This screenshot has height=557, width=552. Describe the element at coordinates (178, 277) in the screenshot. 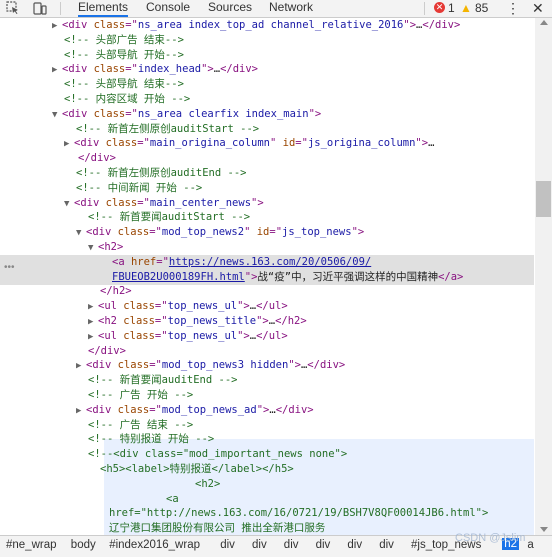

I see `code-token: FBUEOB2U000189FH.html` at that location.